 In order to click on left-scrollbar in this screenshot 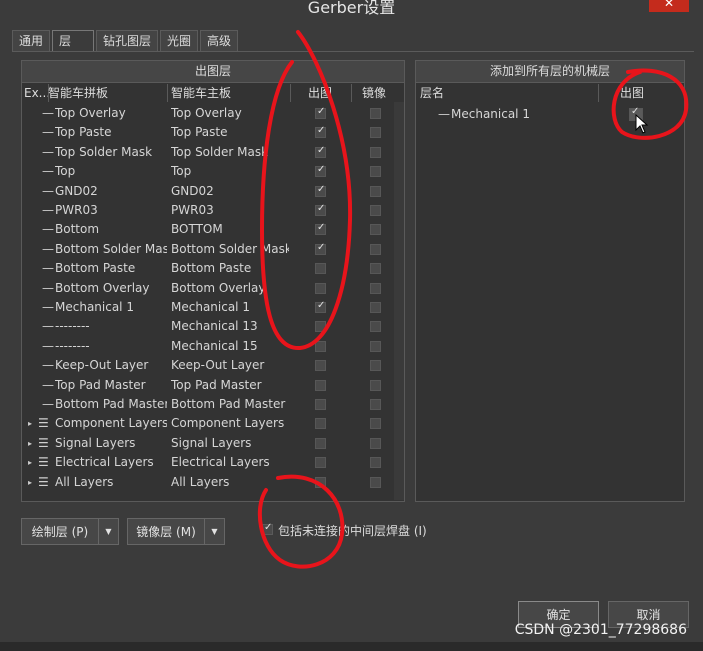, I will do `click(399, 301)`.